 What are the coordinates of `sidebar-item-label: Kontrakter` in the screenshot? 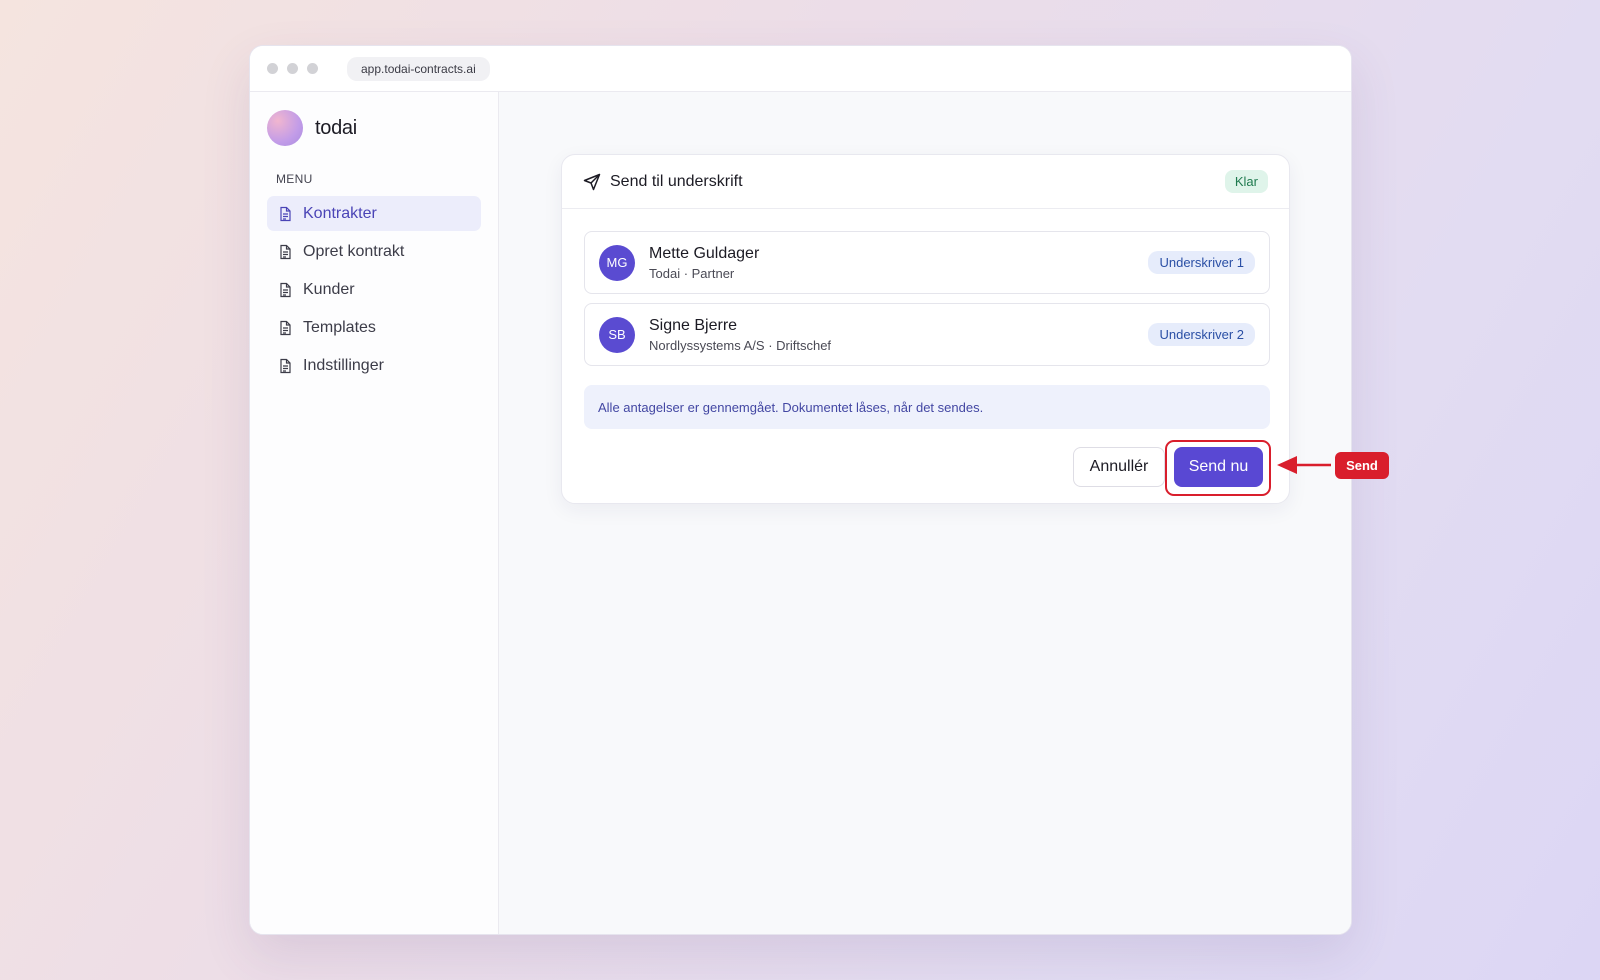 It's located at (340, 213).